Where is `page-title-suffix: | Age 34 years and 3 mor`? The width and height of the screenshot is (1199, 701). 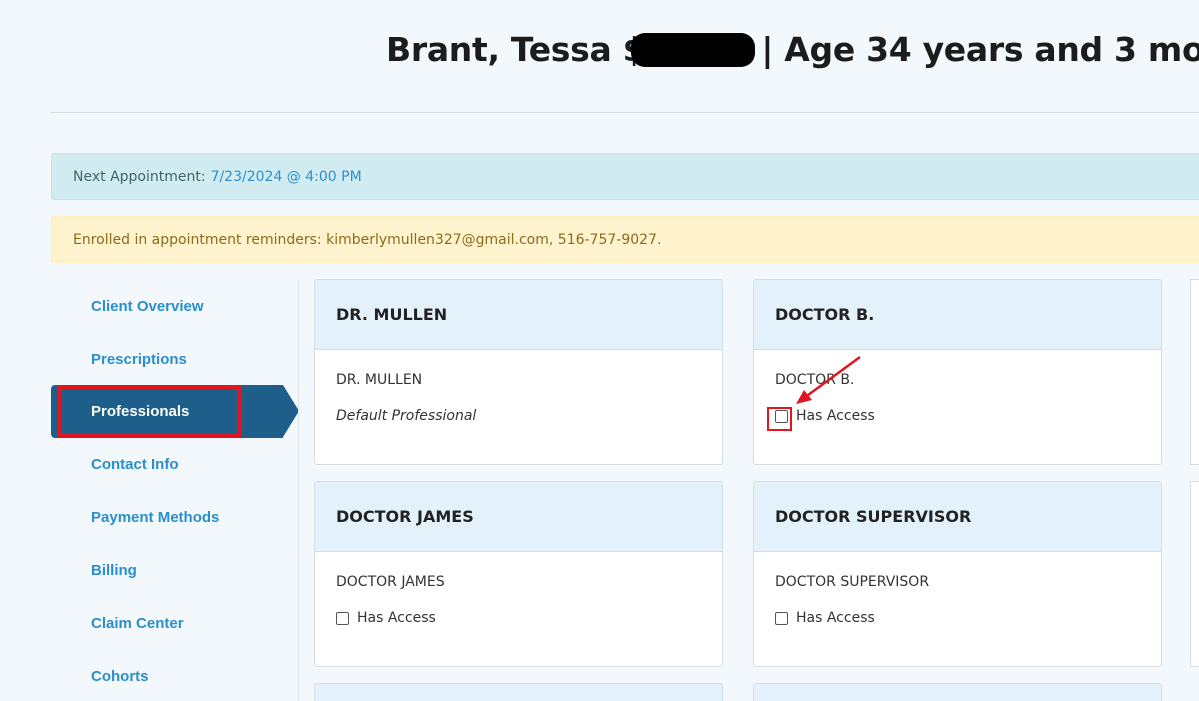
page-title-suffix: | Age 34 years and 3 mor is located at coordinates (980, 49).